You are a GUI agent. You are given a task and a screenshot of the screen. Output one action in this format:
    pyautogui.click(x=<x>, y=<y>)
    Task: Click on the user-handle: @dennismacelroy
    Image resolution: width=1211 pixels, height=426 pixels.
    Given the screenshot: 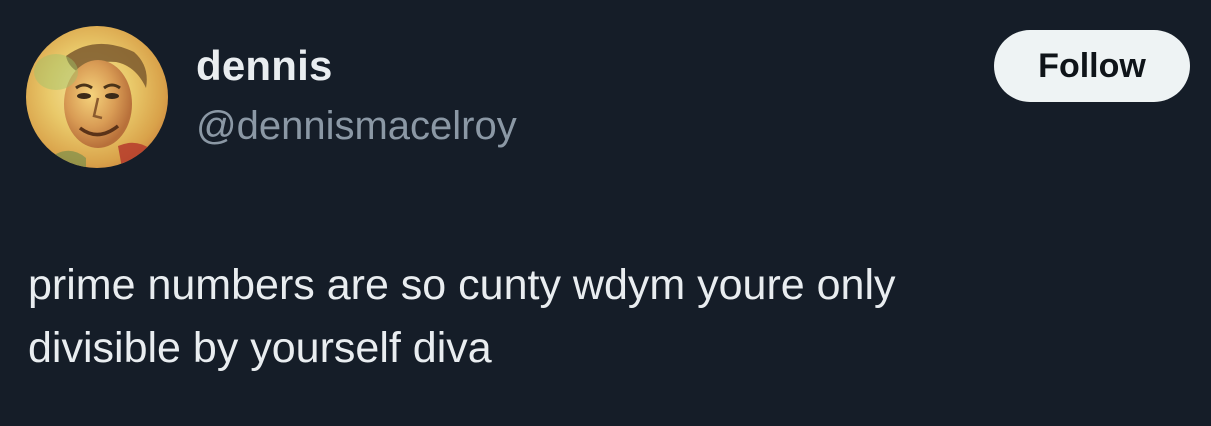 What is the action you would take?
    pyautogui.click(x=356, y=126)
    